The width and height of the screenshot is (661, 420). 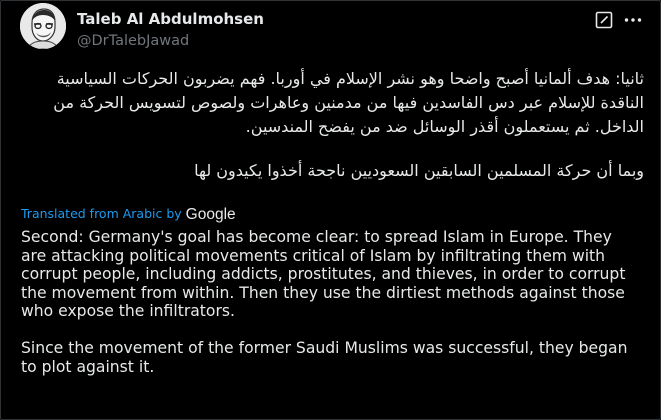 I want to click on translation-attribution: Translated from Arabic by Google, so click(x=128, y=215).